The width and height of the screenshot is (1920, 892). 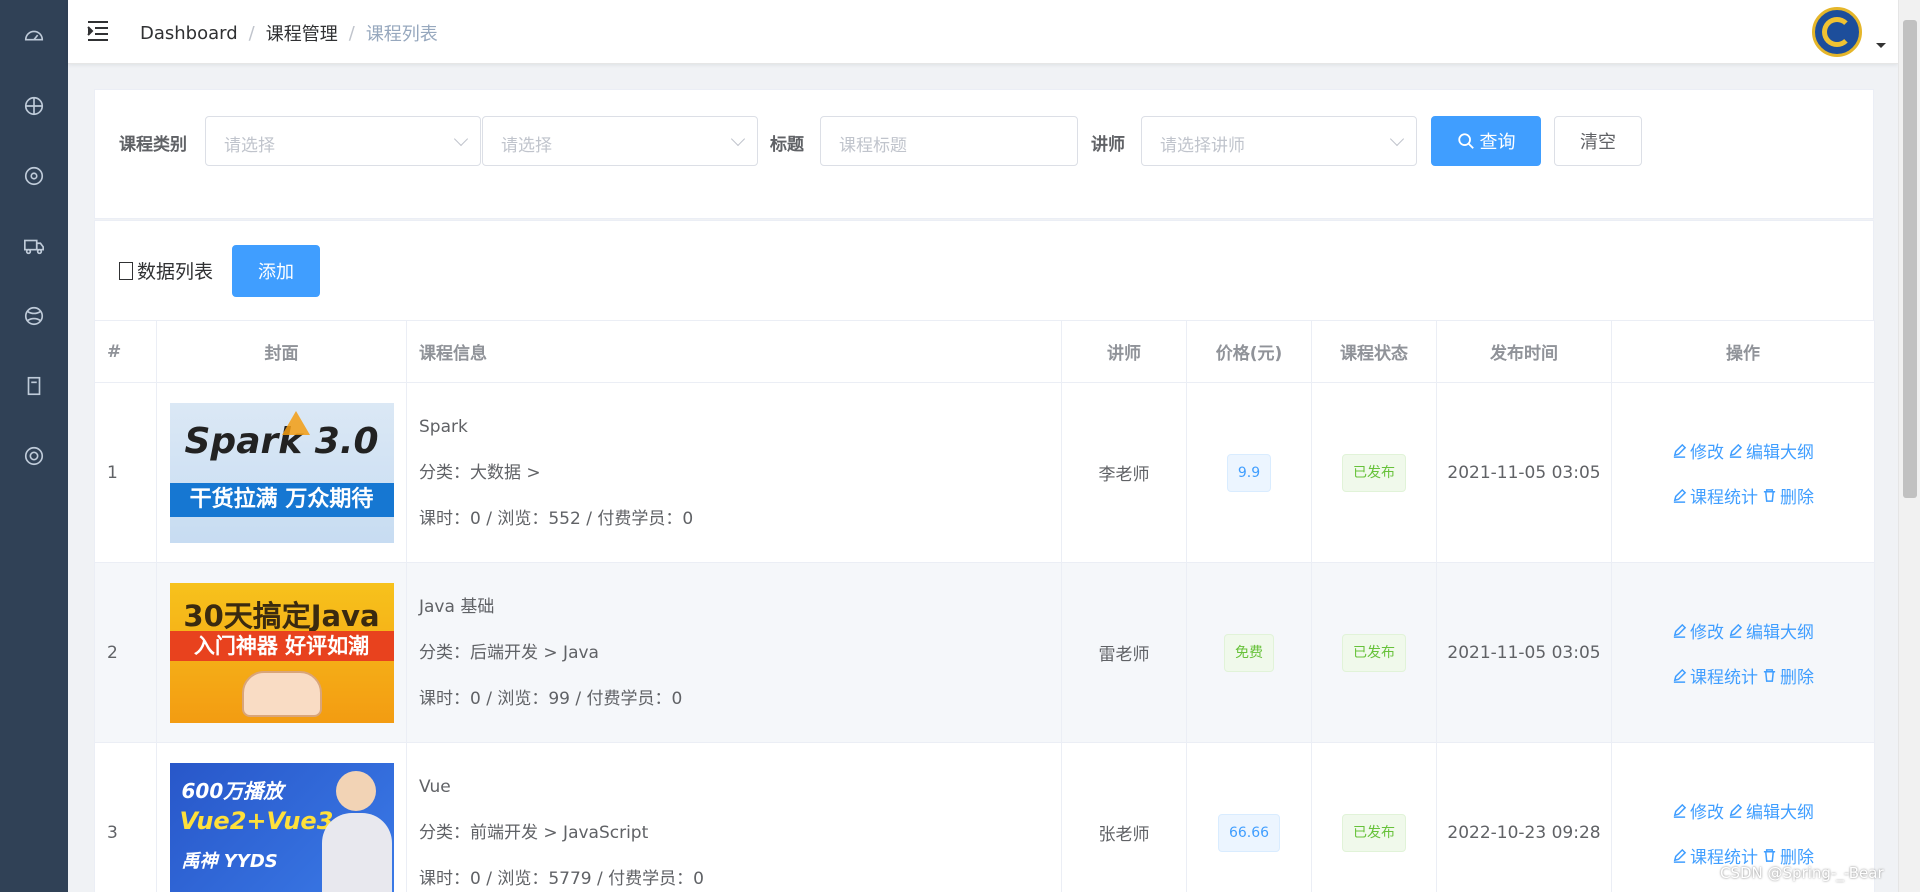 What do you see at coordinates (983, 32) in the screenshot?
I see `navbar: Dashboard / 课程管理 / 课程列表` at bounding box center [983, 32].